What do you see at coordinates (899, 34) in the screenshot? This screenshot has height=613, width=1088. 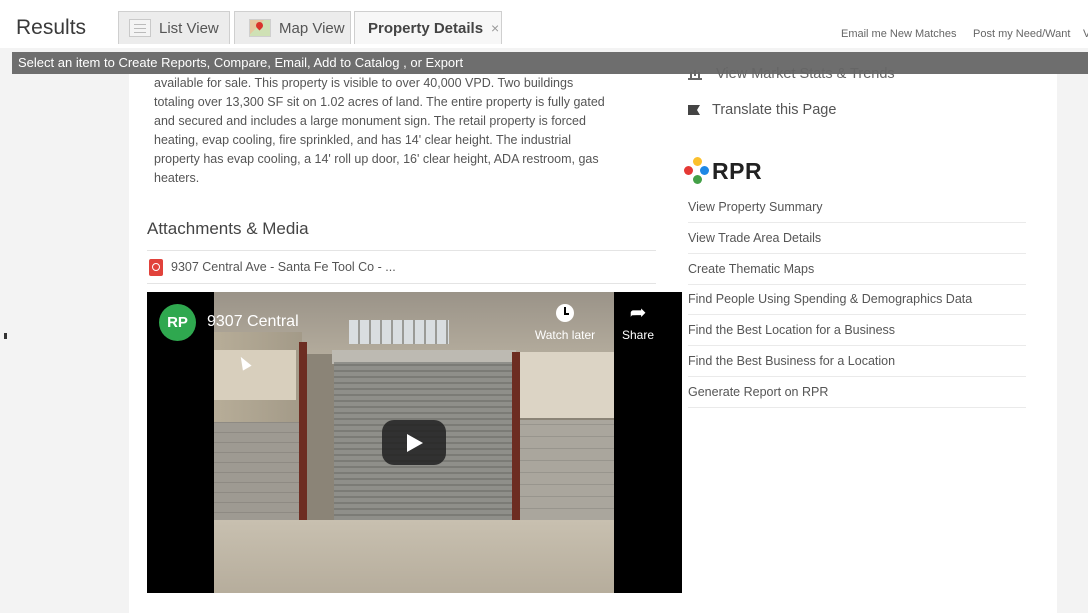 I see `email-new-matches-link: Email me New Matches` at bounding box center [899, 34].